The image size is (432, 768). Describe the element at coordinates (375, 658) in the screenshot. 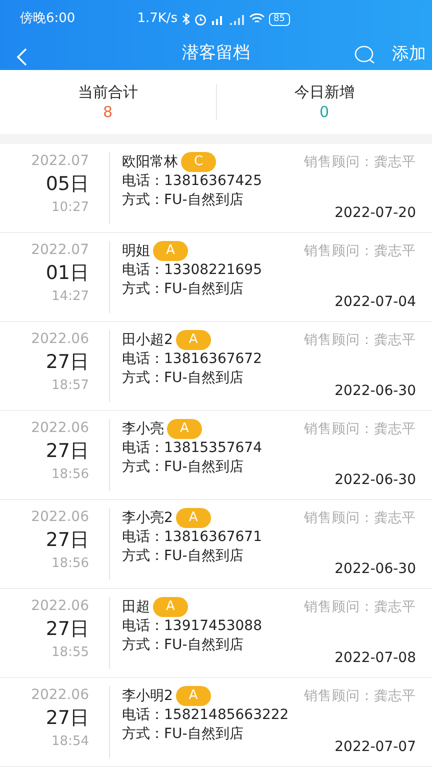

I see `follow-up-date: 2022-07-08` at that location.